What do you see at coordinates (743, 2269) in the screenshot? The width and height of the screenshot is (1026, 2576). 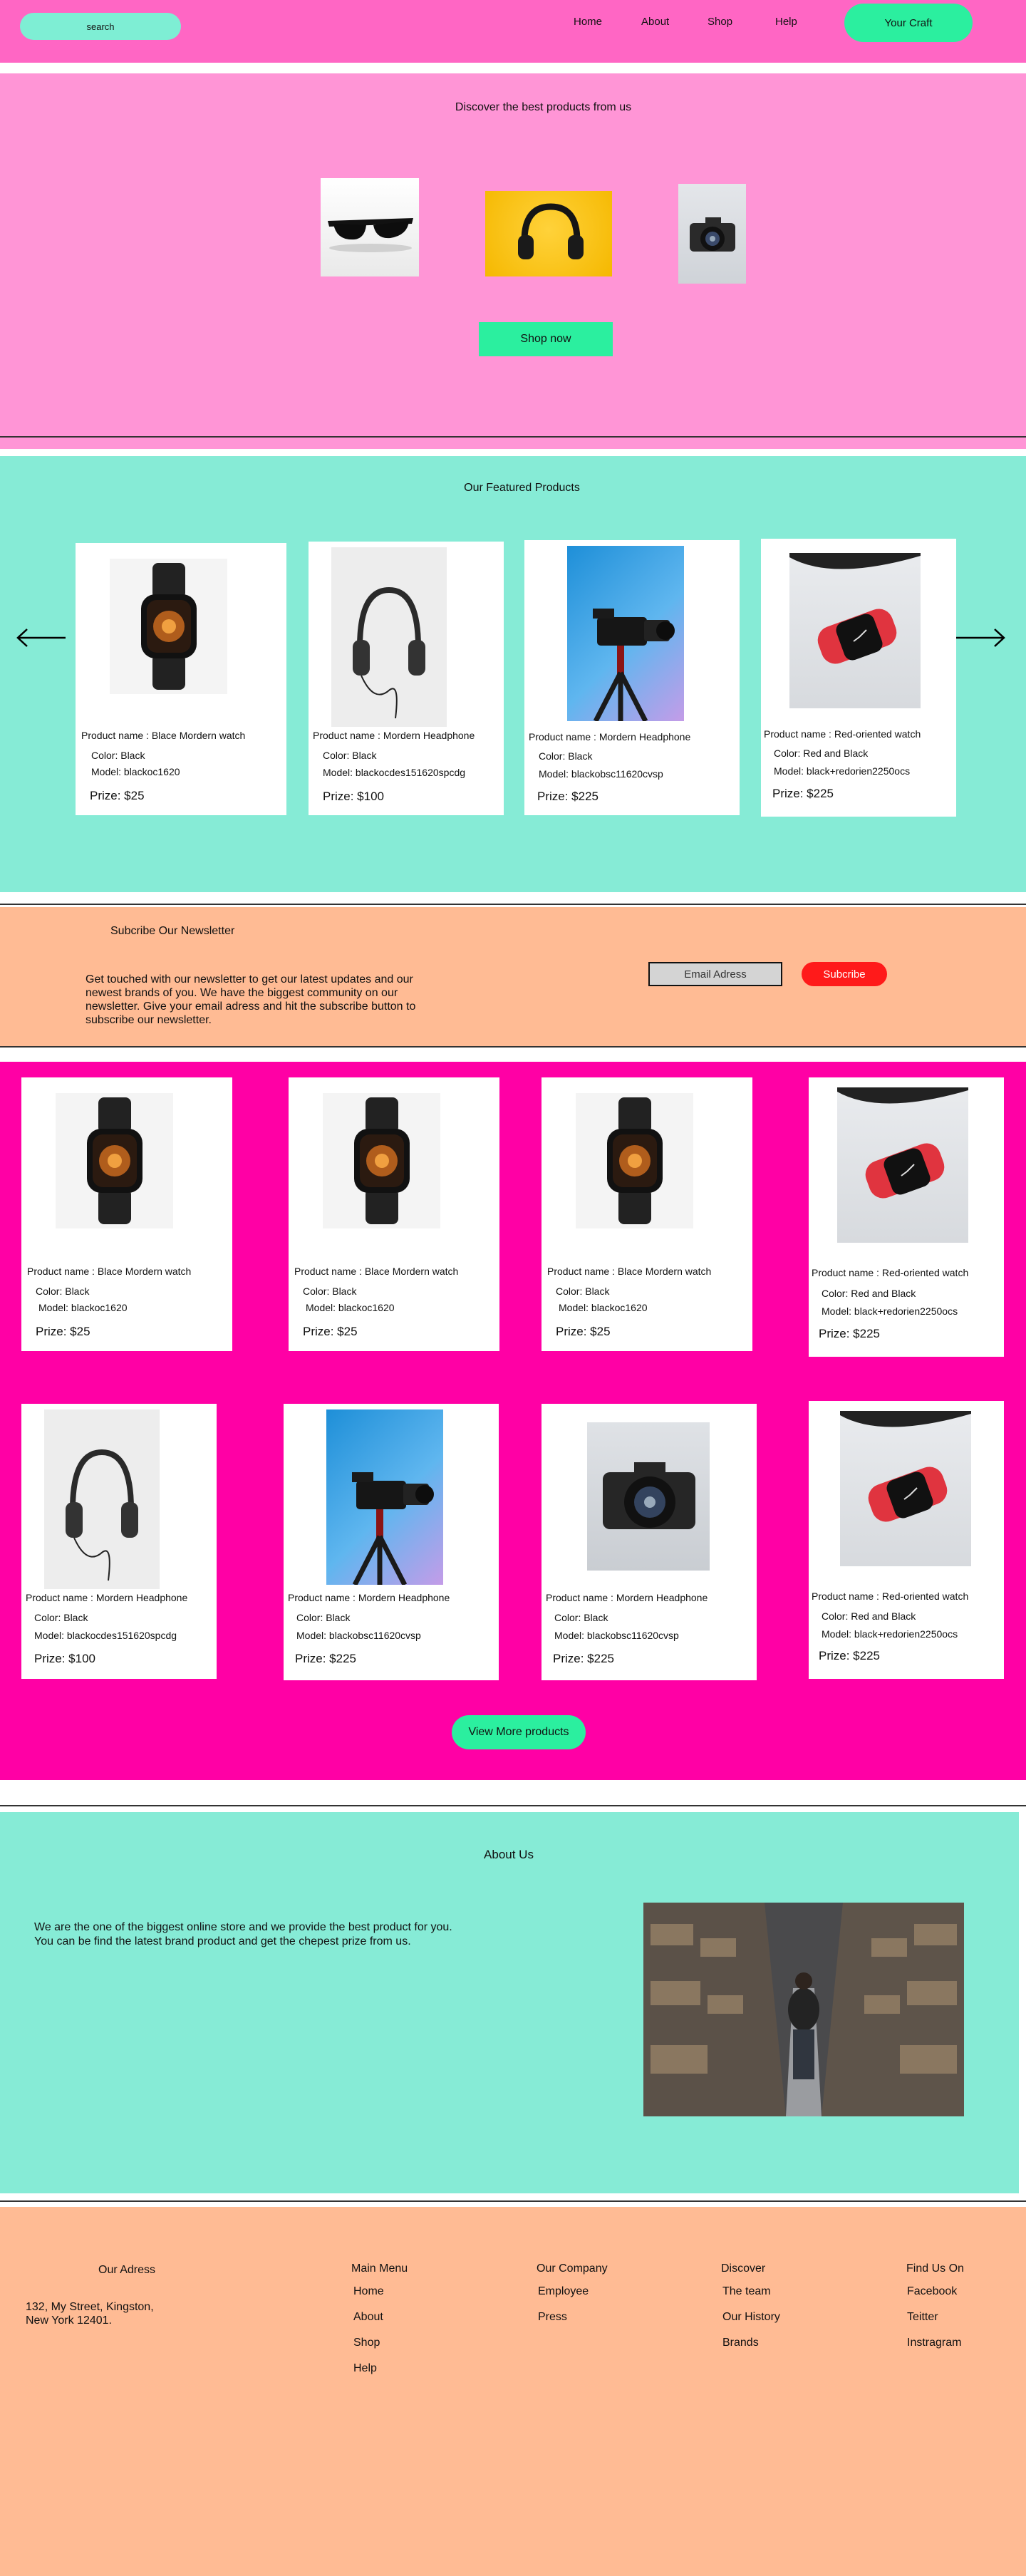 I see `footer-col-title: Discover` at bounding box center [743, 2269].